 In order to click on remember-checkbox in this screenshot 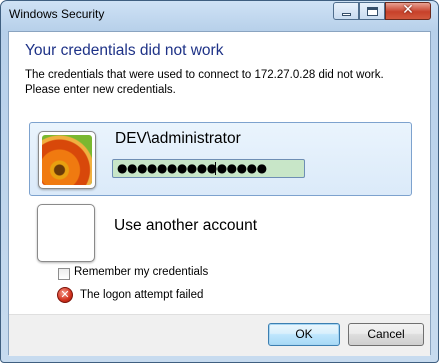, I will do `click(64, 274)`.